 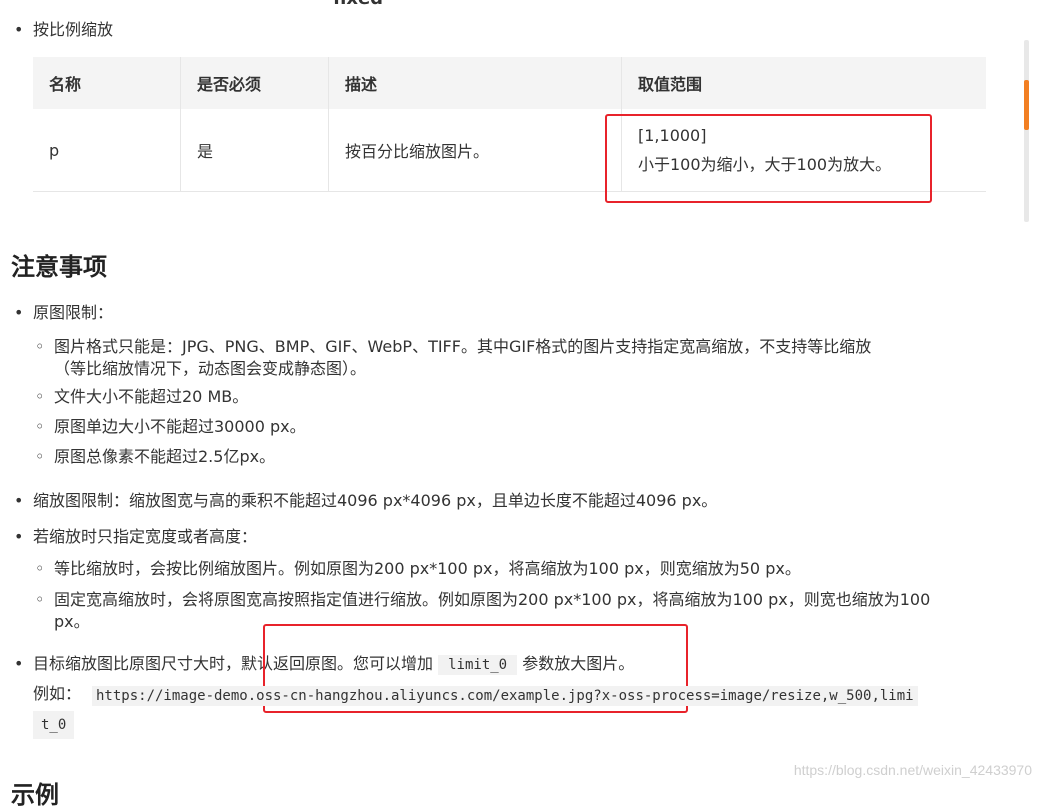 I want to click on col-header-desc: 描述, so click(x=475, y=83).